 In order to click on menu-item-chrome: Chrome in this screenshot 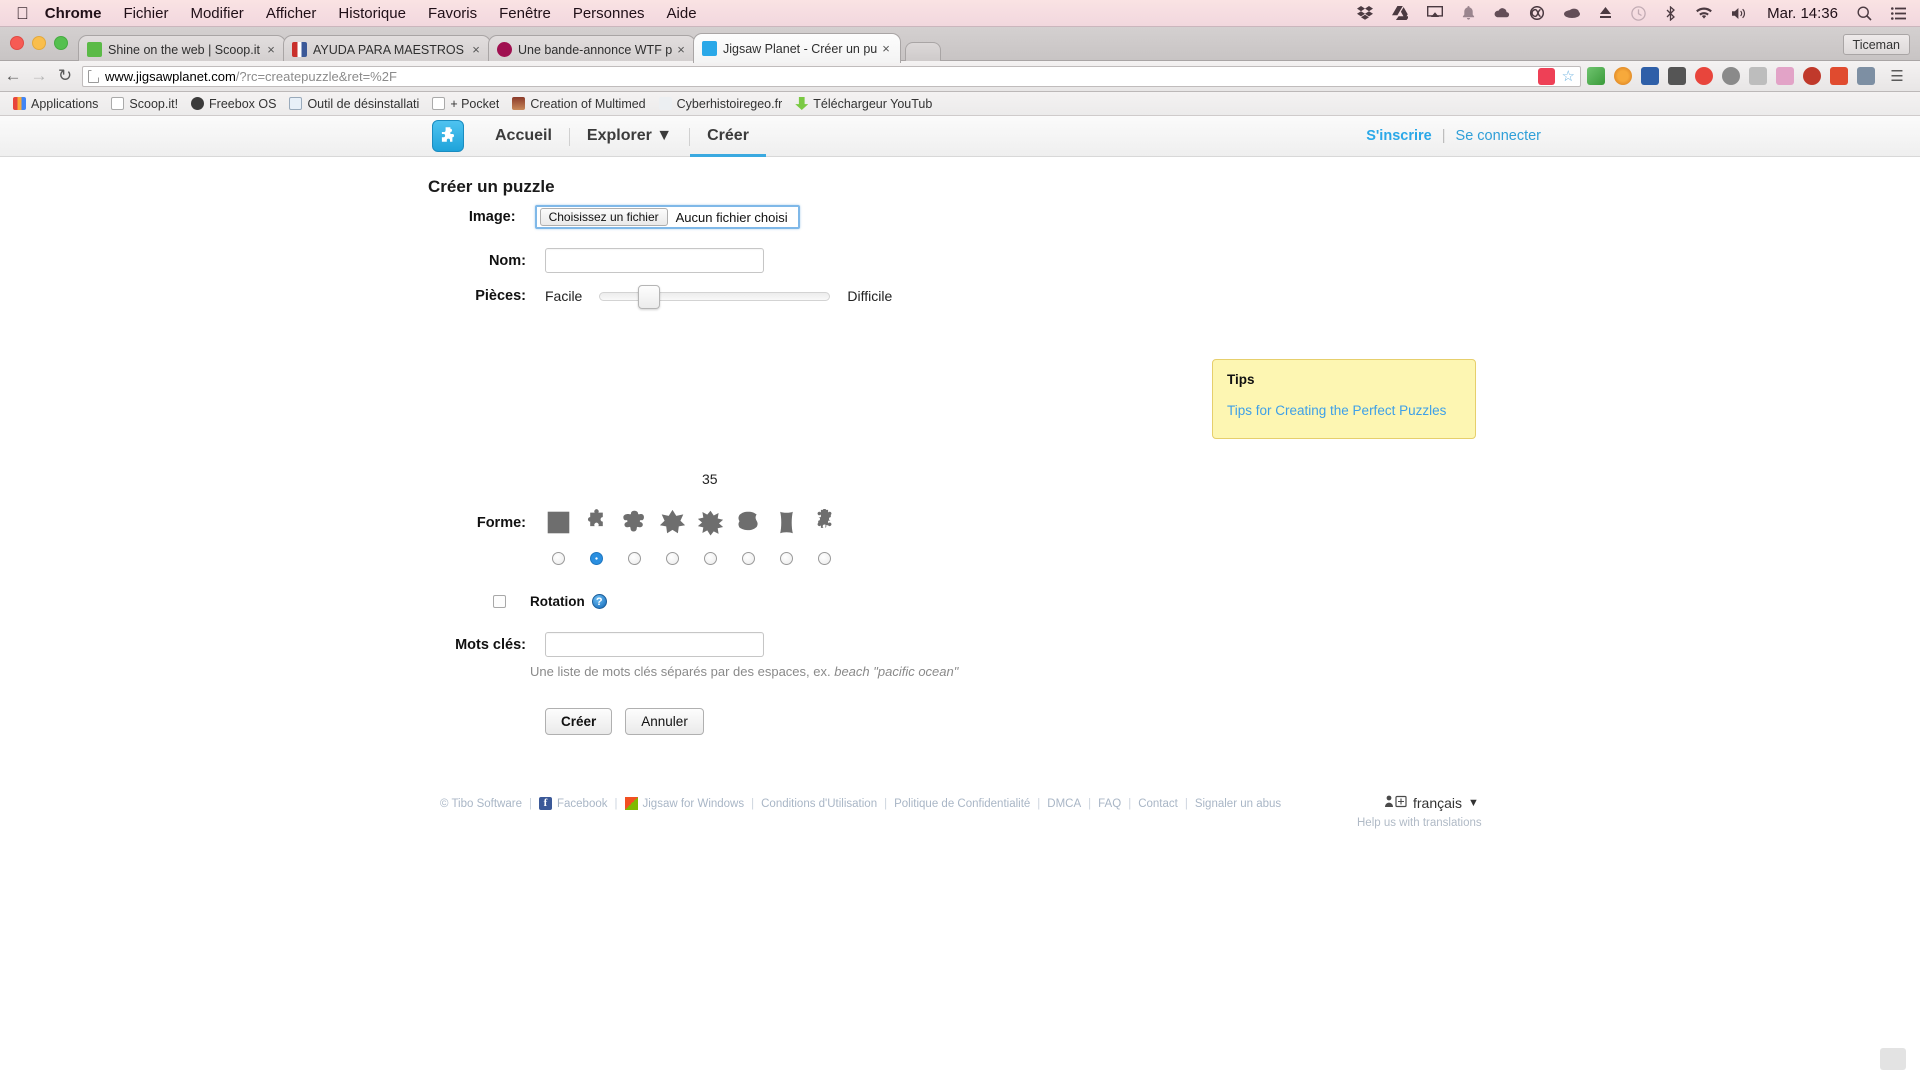, I will do `click(73, 13)`.